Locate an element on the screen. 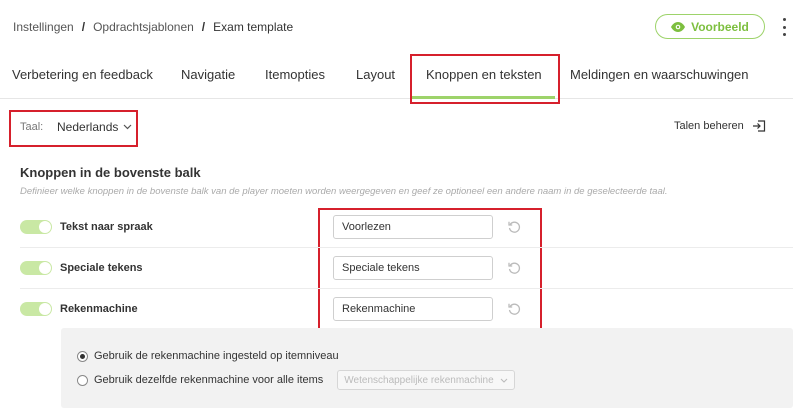 Image resolution: width=793 pixels, height=408 pixels. button-row-speciale-tekens: Speciale tekens is located at coordinates (406, 267).